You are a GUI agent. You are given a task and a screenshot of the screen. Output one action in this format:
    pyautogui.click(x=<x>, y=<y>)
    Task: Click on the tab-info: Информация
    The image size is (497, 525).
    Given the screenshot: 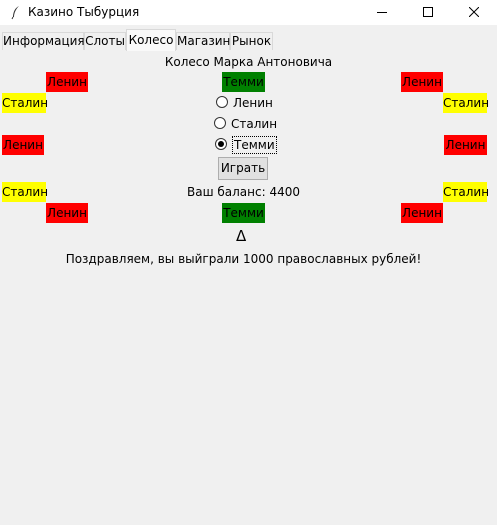 What is the action you would take?
    pyautogui.click(x=43, y=41)
    